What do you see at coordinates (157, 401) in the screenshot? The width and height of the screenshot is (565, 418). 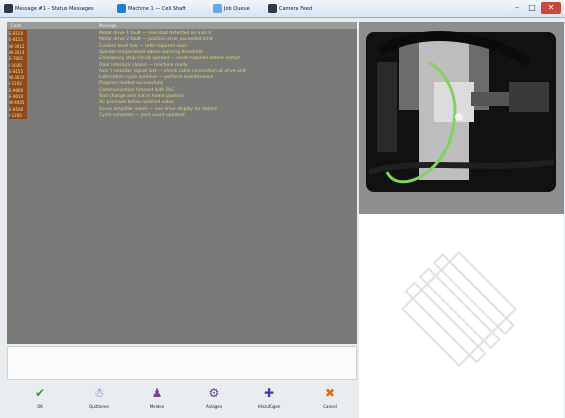 I see `report-button: ♟ Melden` at bounding box center [157, 401].